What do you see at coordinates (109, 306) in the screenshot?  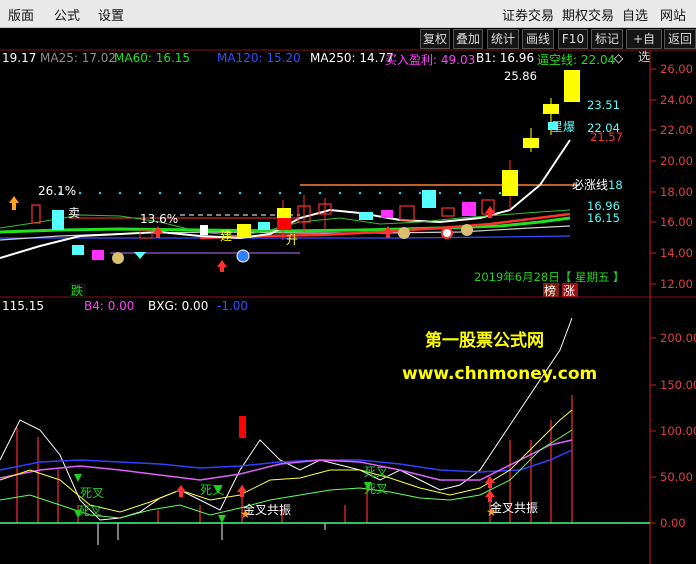 I see `b4-value: B4: 0.00` at bounding box center [109, 306].